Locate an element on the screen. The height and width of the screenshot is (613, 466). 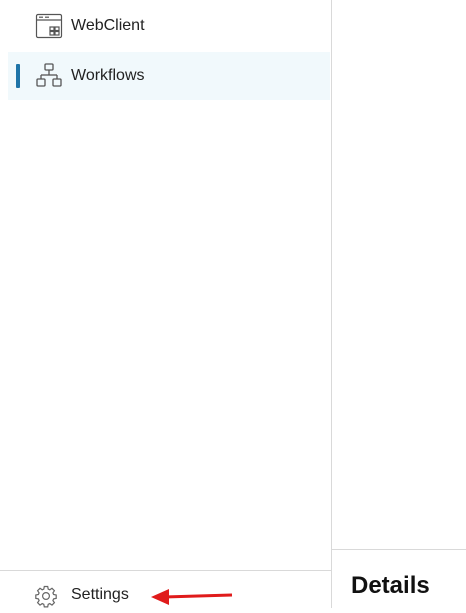
active-indicator is located at coordinates (18, 76).